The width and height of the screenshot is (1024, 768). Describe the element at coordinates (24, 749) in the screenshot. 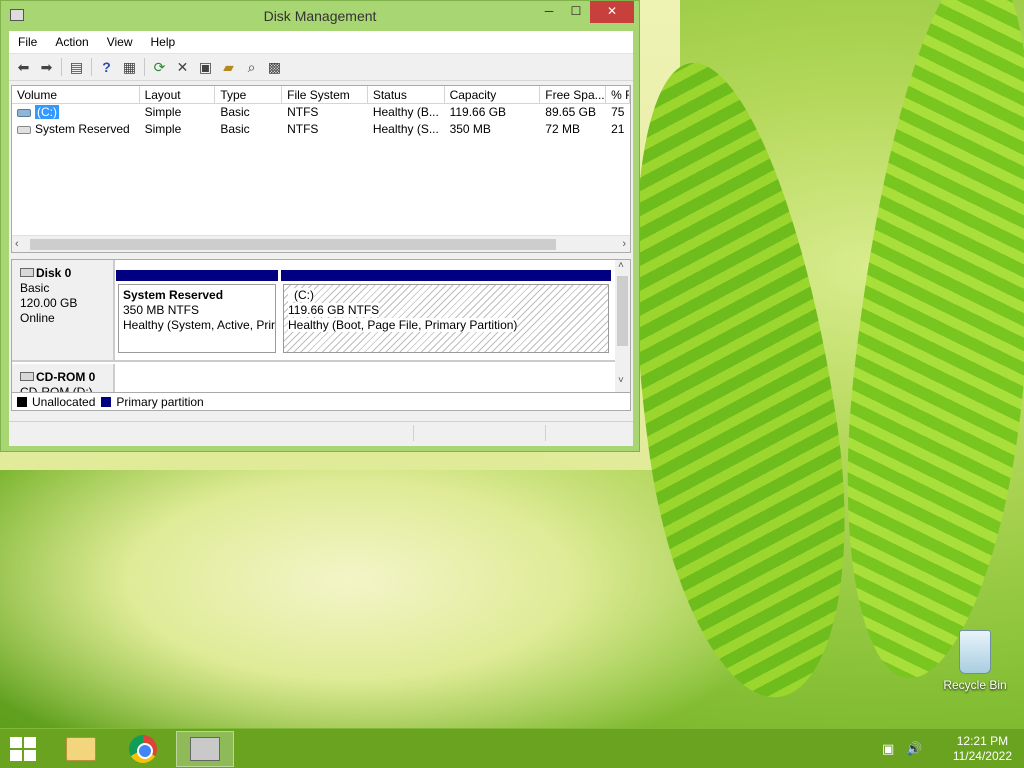

I see `start-button` at that location.